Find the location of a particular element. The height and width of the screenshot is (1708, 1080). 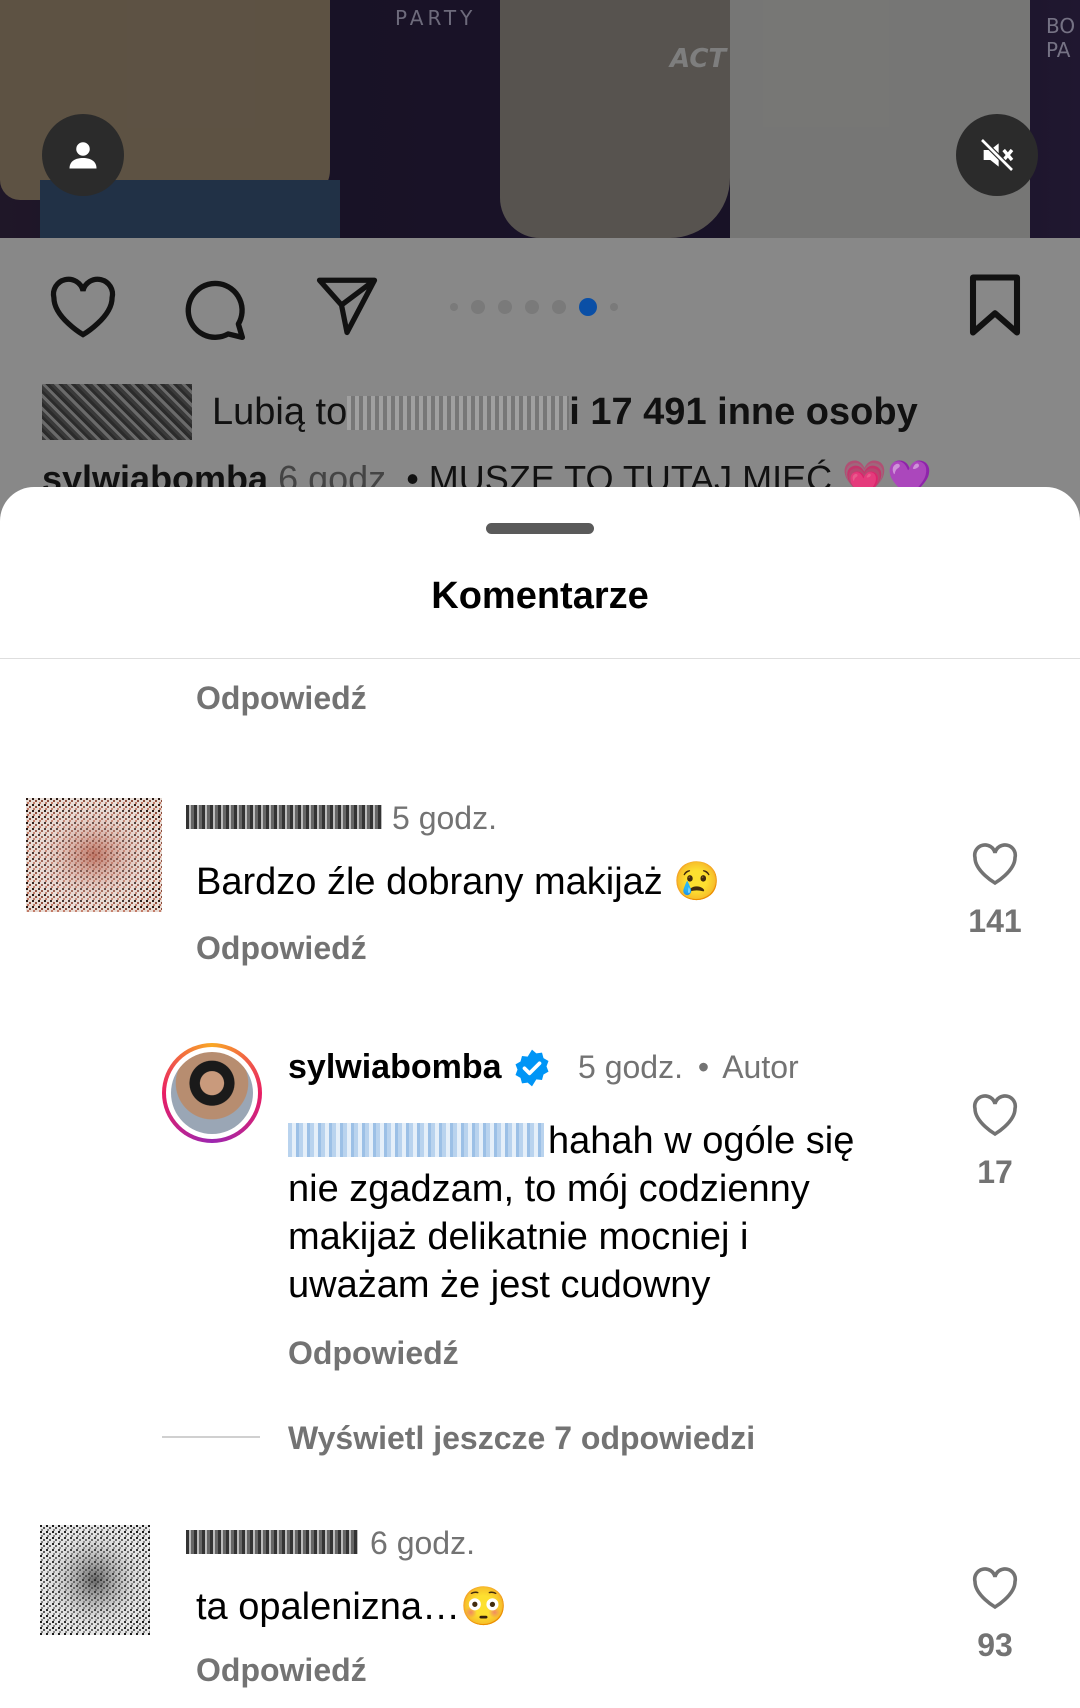

mute-button is located at coordinates (997, 155).